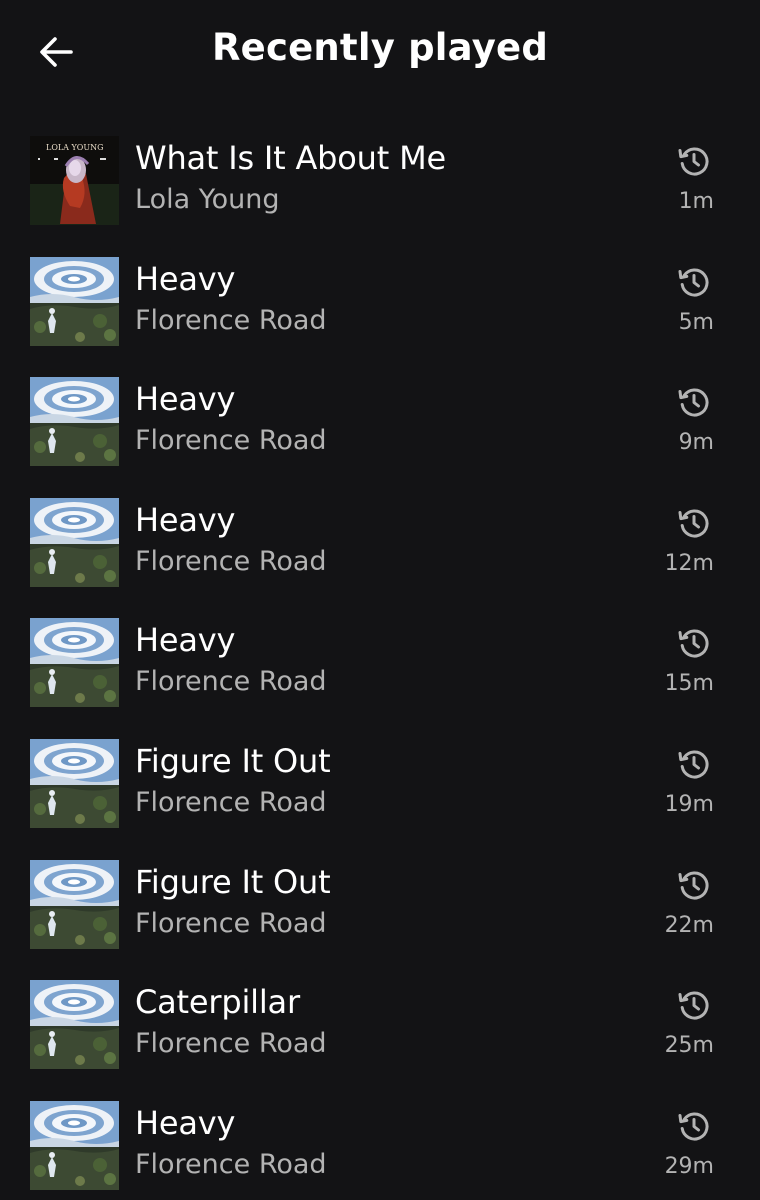  Describe the element at coordinates (380, 1038) in the screenshot. I see `list-item: Caterpillar Florence Road 25m` at that location.